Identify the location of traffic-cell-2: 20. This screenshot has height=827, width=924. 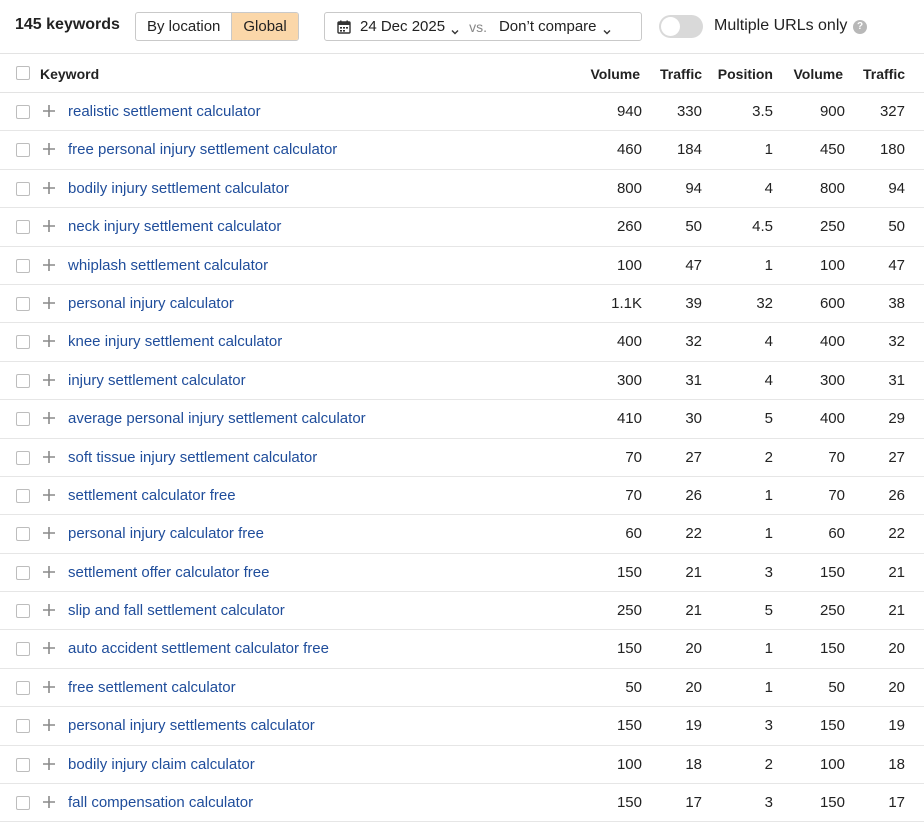
(896, 687).